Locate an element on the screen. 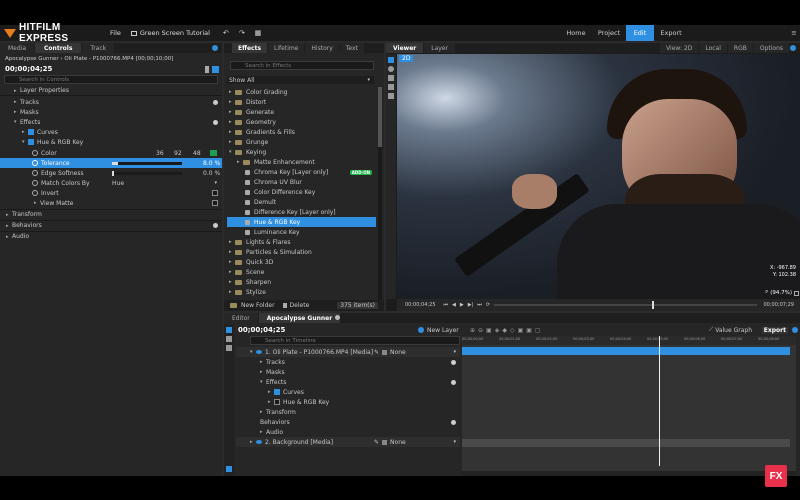 The image size is (800, 500). loop-icon: ⟳ is located at coordinates (488, 305).